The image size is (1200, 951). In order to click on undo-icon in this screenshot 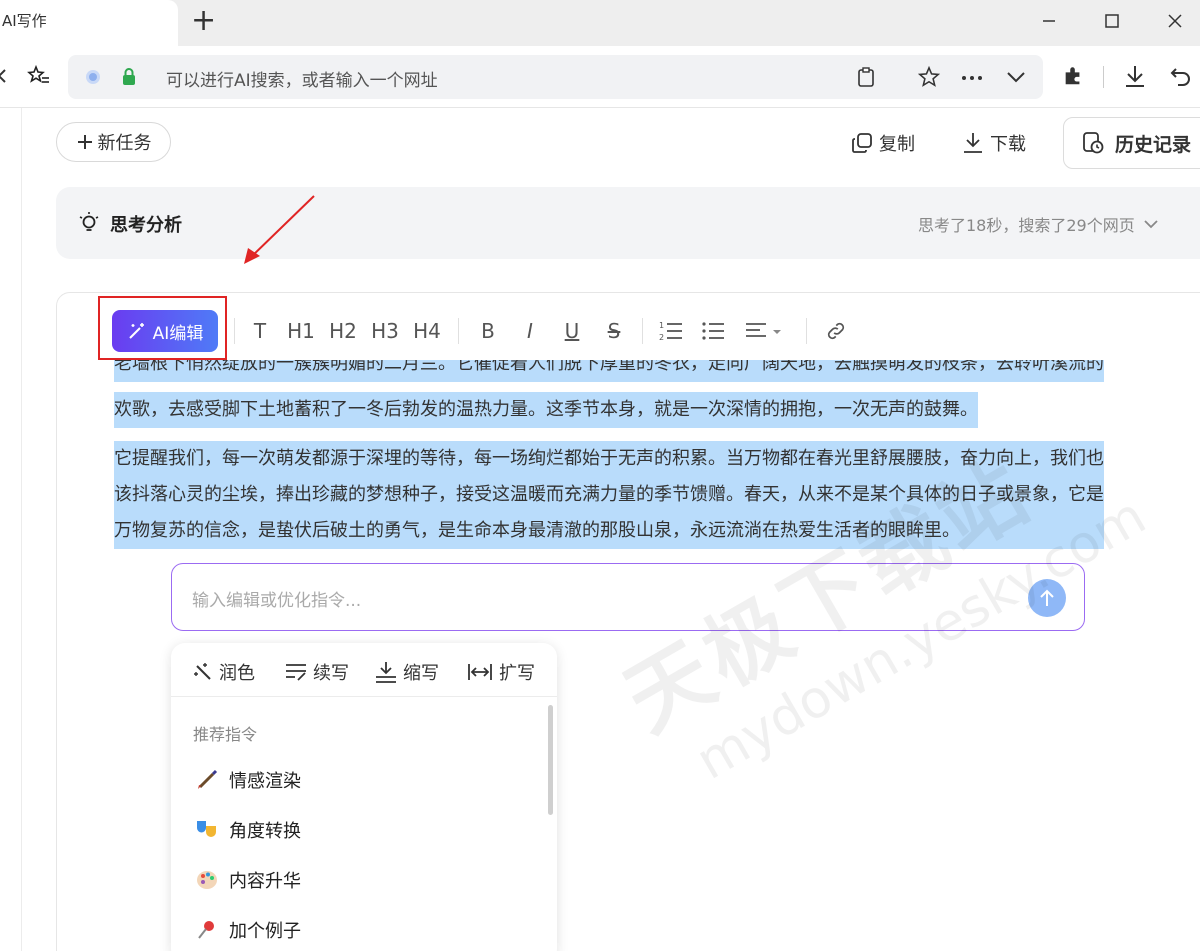, I will do `click(1180, 77)`.